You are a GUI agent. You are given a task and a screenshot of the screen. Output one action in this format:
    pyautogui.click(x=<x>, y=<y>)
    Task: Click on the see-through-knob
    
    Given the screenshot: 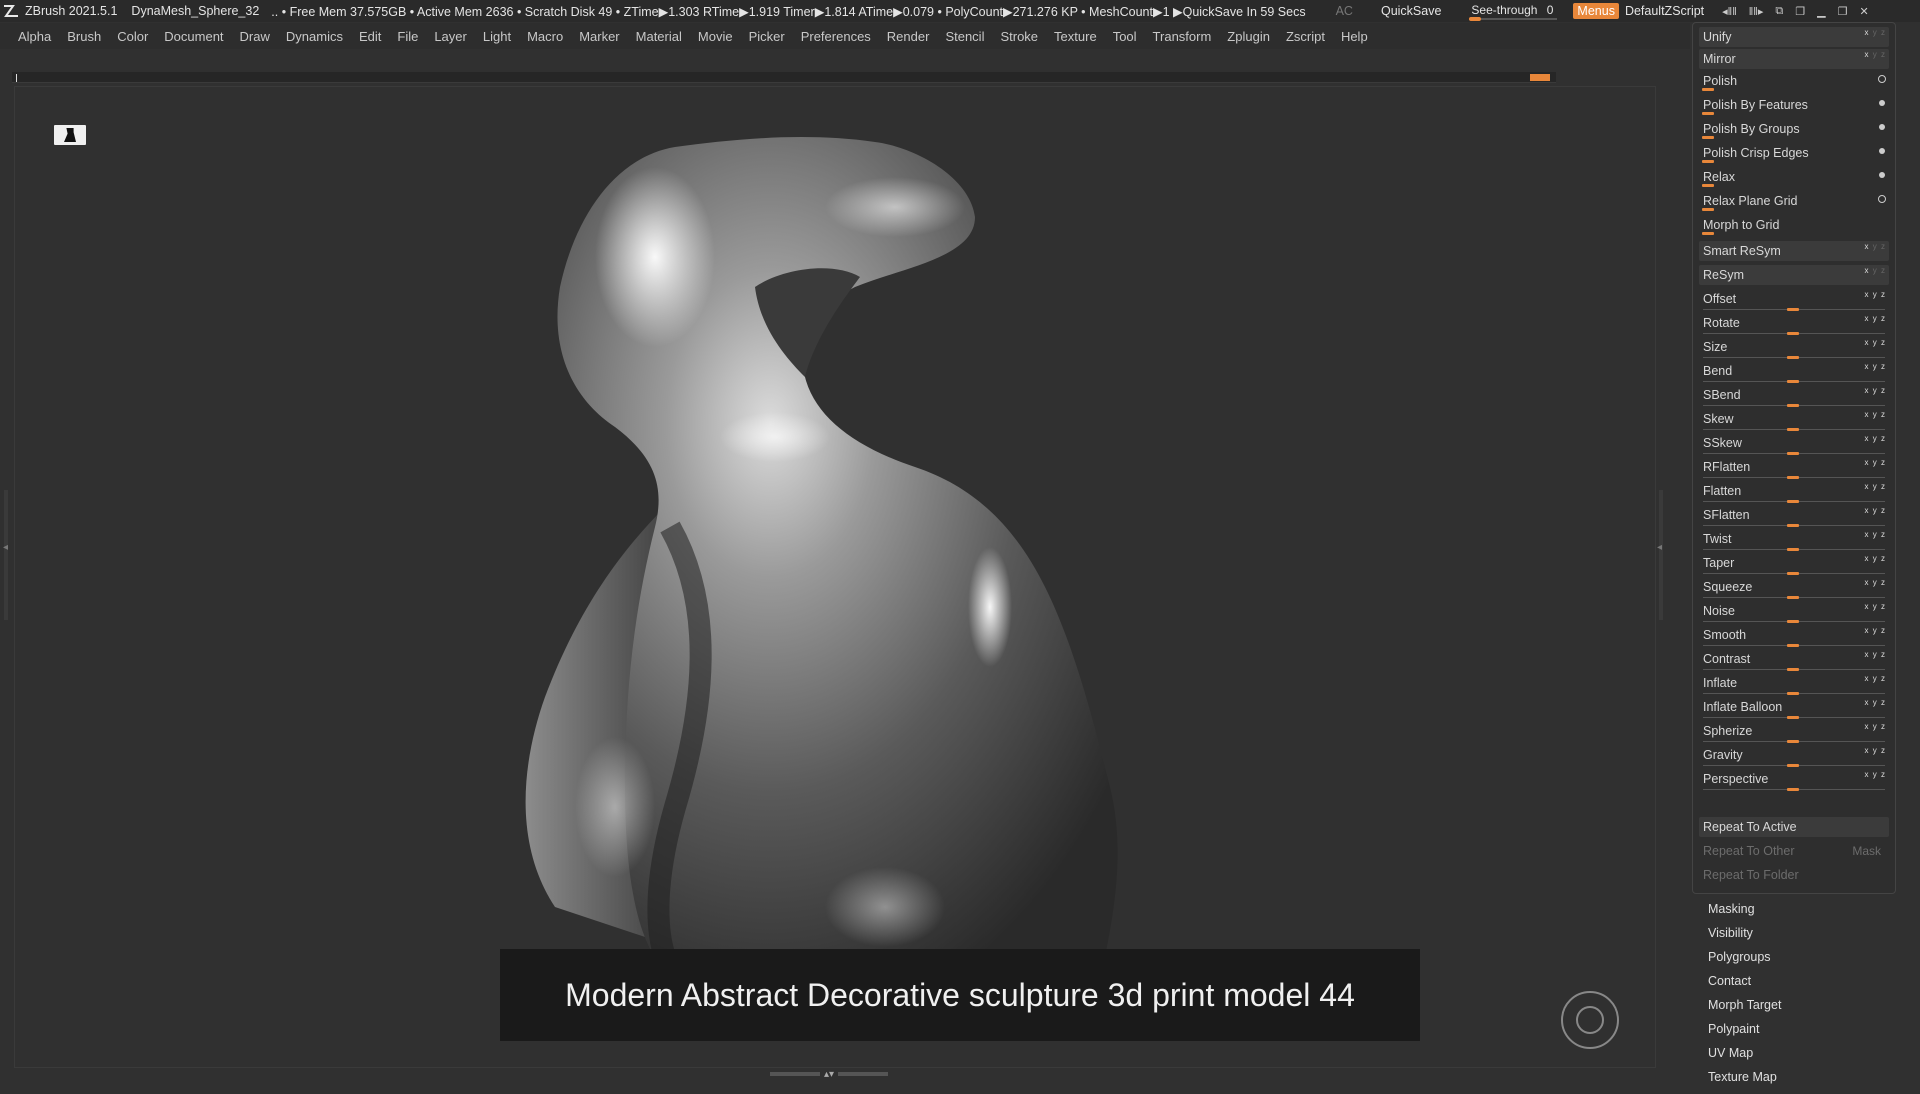 What is the action you would take?
    pyautogui.click(x=1475, y=19)
    